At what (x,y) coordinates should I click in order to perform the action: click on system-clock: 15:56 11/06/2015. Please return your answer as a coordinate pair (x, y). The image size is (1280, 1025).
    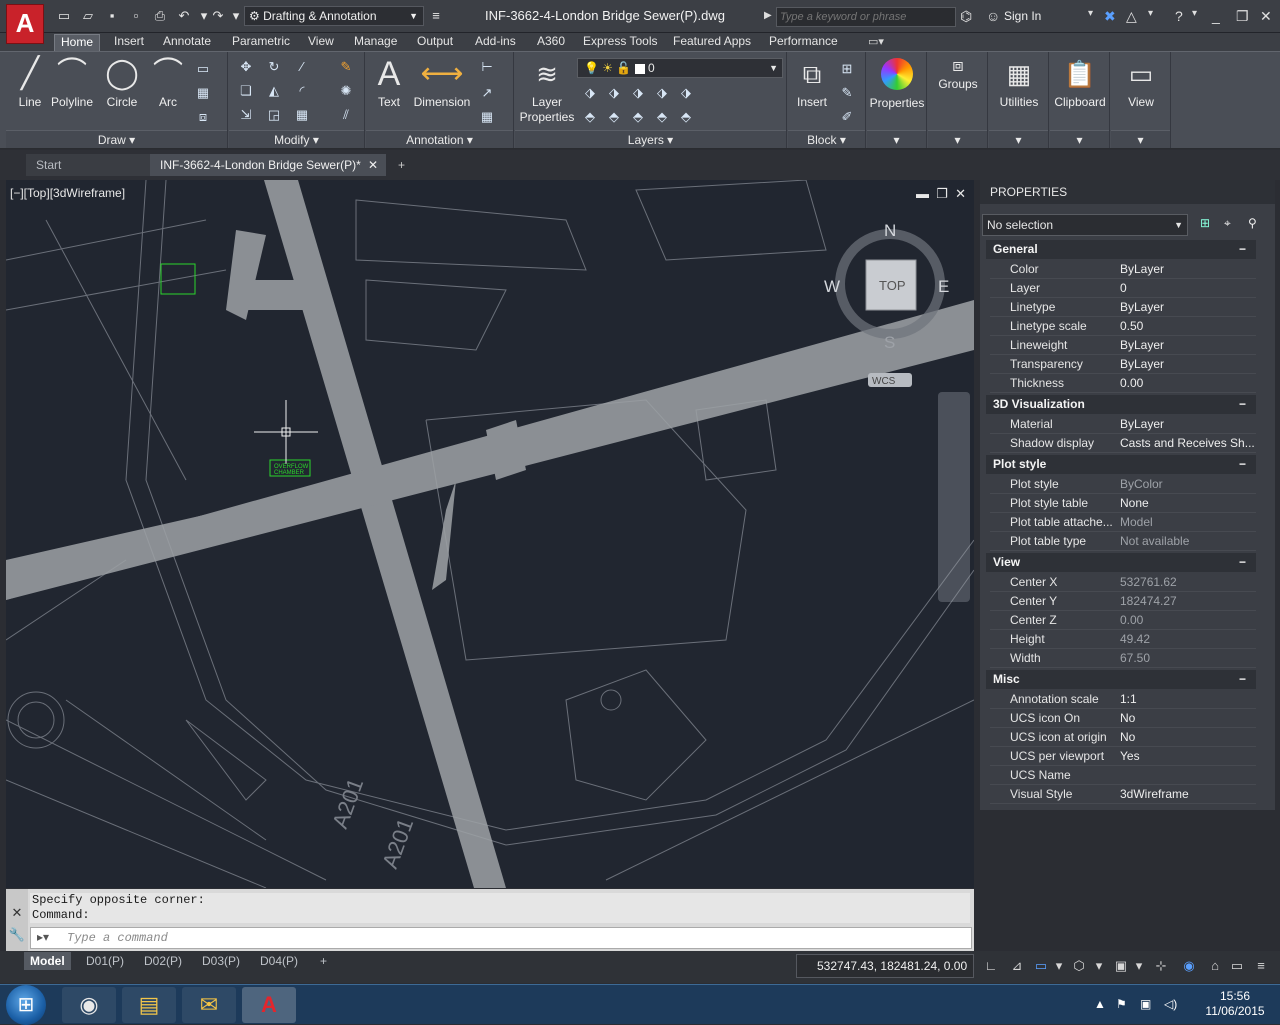
    Looking at the image, I should click on (1235, 1004).